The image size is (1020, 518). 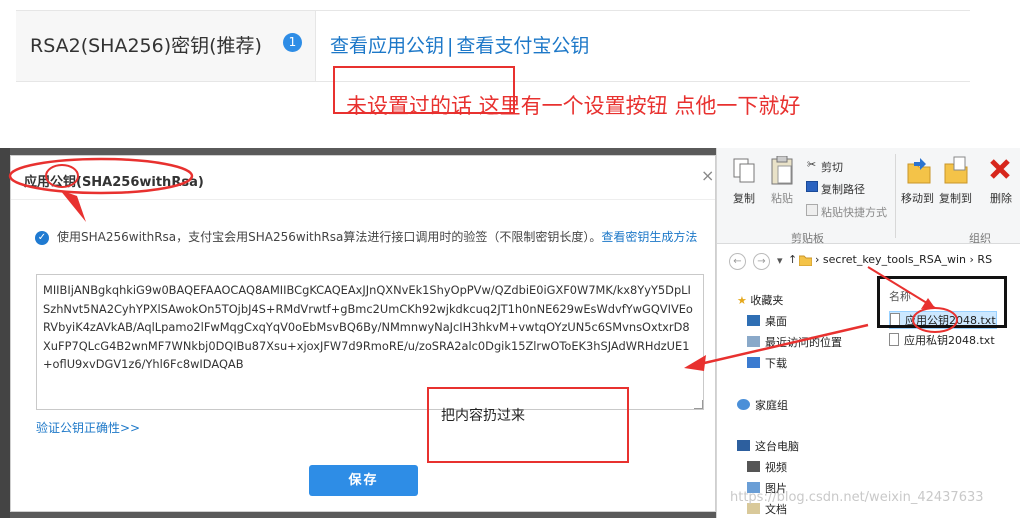 What do you see at coordinates (522, 46) in the screenshot?
I see `view-alipay-public-key-link: 查看支付宝公钥` at bounding box center [522, 46].